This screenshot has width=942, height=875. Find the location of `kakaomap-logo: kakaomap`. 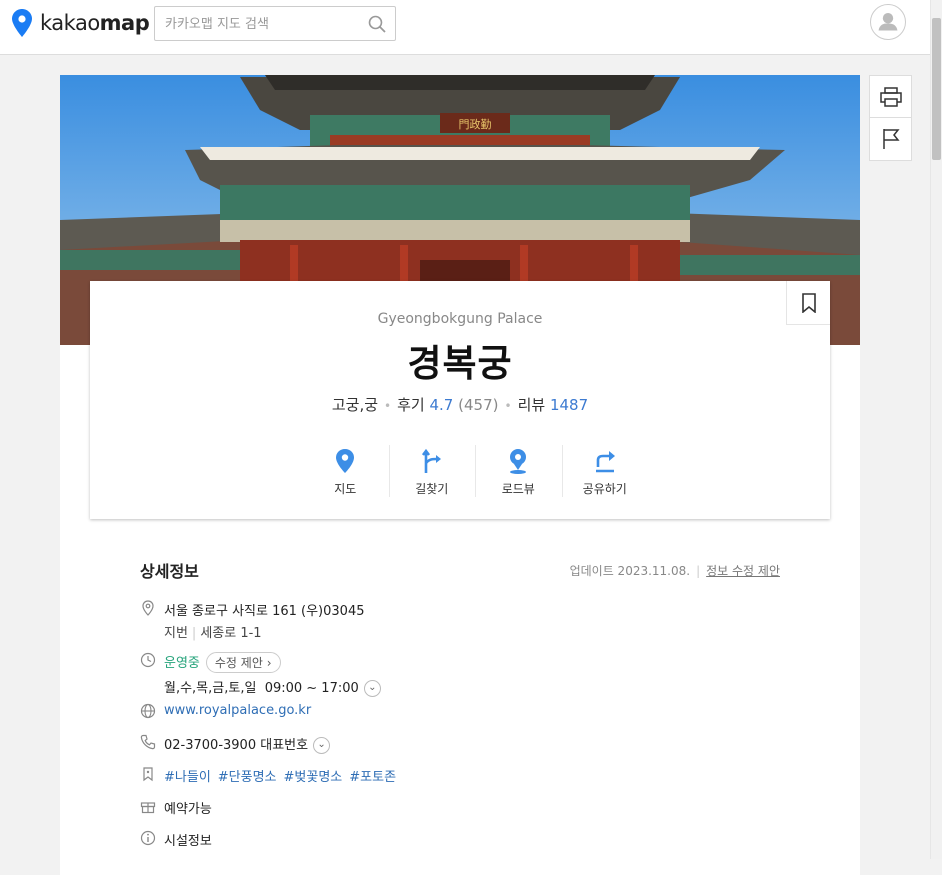

kakaomap-logo: kakaomap is located at coordinates (81, 23).